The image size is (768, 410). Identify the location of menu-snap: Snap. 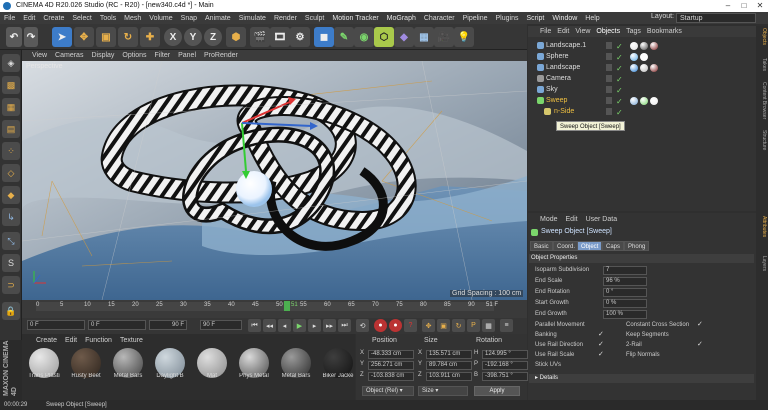
(189, 18).